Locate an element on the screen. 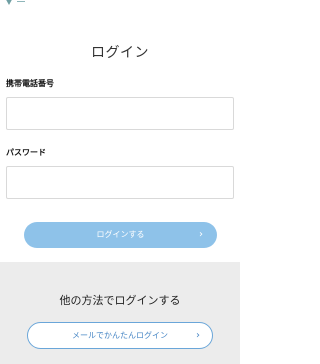 The image size is (320, 364). logo-icon is located at coordinates (9, 2).